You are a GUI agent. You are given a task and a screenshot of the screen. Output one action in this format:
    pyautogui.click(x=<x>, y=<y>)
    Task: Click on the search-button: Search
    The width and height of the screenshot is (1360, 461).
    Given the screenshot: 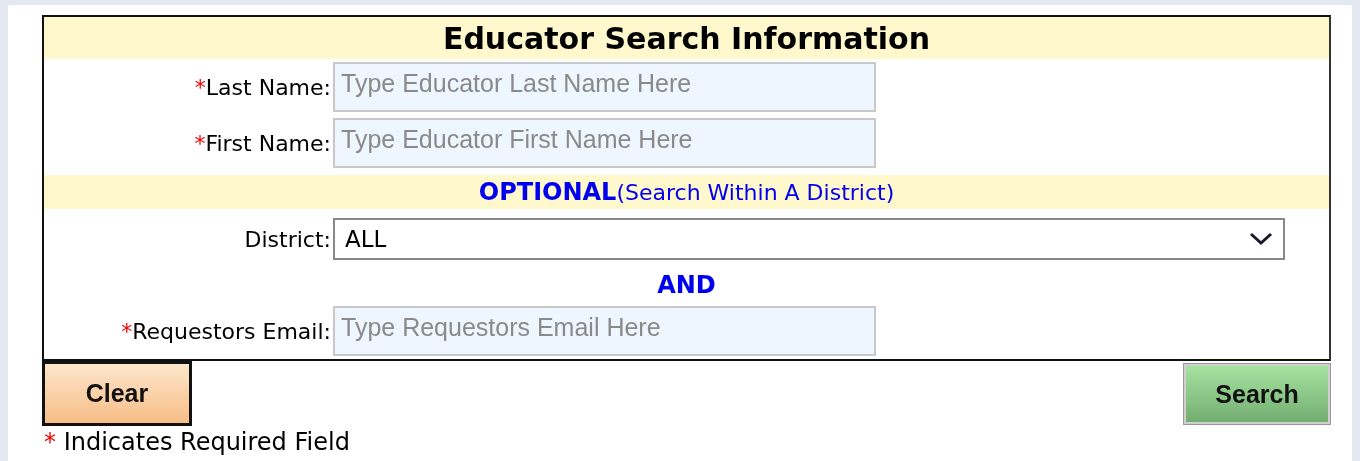 What is the action you would take?
    pyautogui.click(x=1257, y=394)
    